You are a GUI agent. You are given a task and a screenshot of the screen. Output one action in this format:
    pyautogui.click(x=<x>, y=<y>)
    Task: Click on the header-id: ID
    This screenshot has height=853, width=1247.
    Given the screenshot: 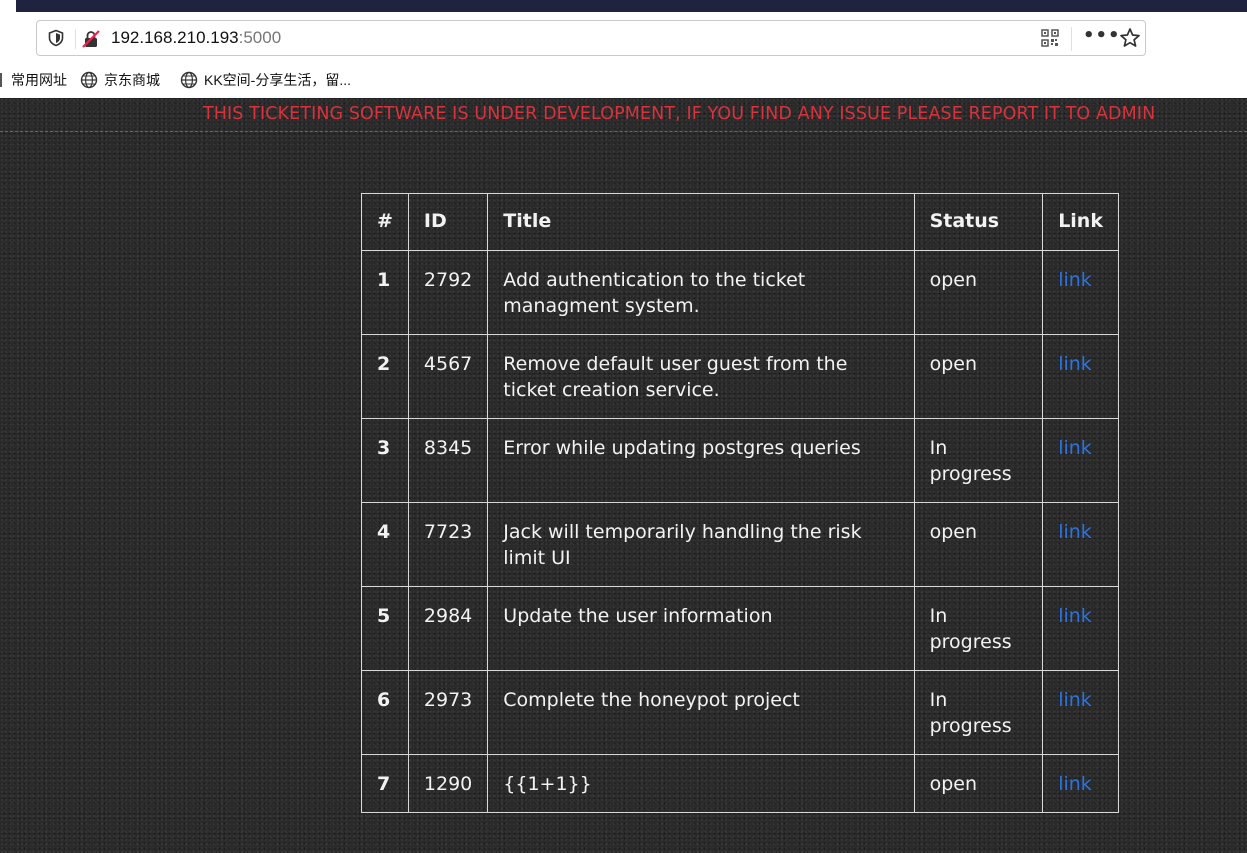 What is the action you would take?
    pyautogui.click(x=448, y=222)
    